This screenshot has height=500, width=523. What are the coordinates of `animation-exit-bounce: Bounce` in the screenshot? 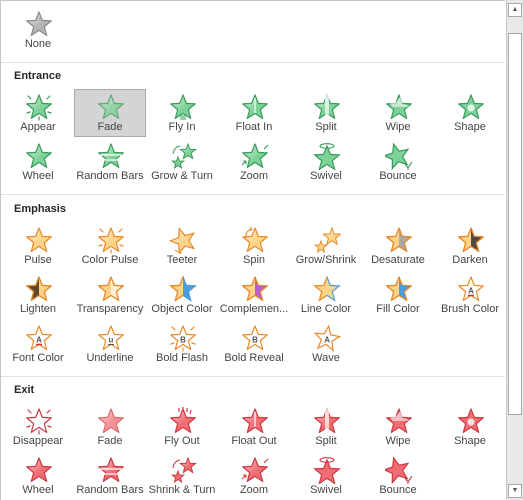 It's located at (398, 476).